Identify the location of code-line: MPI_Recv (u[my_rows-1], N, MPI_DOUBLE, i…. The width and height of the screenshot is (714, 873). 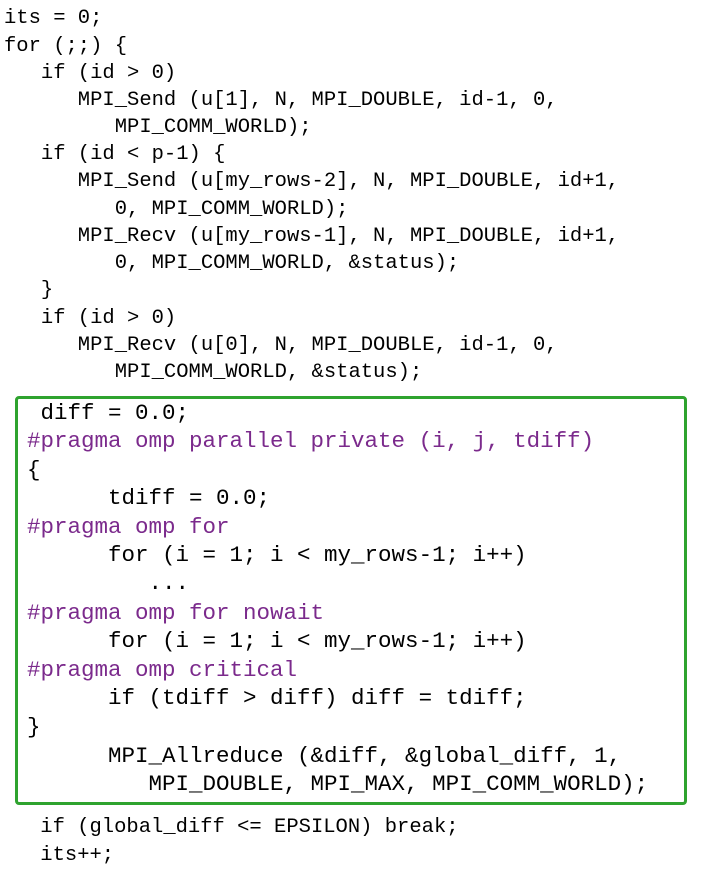
(312, 236).